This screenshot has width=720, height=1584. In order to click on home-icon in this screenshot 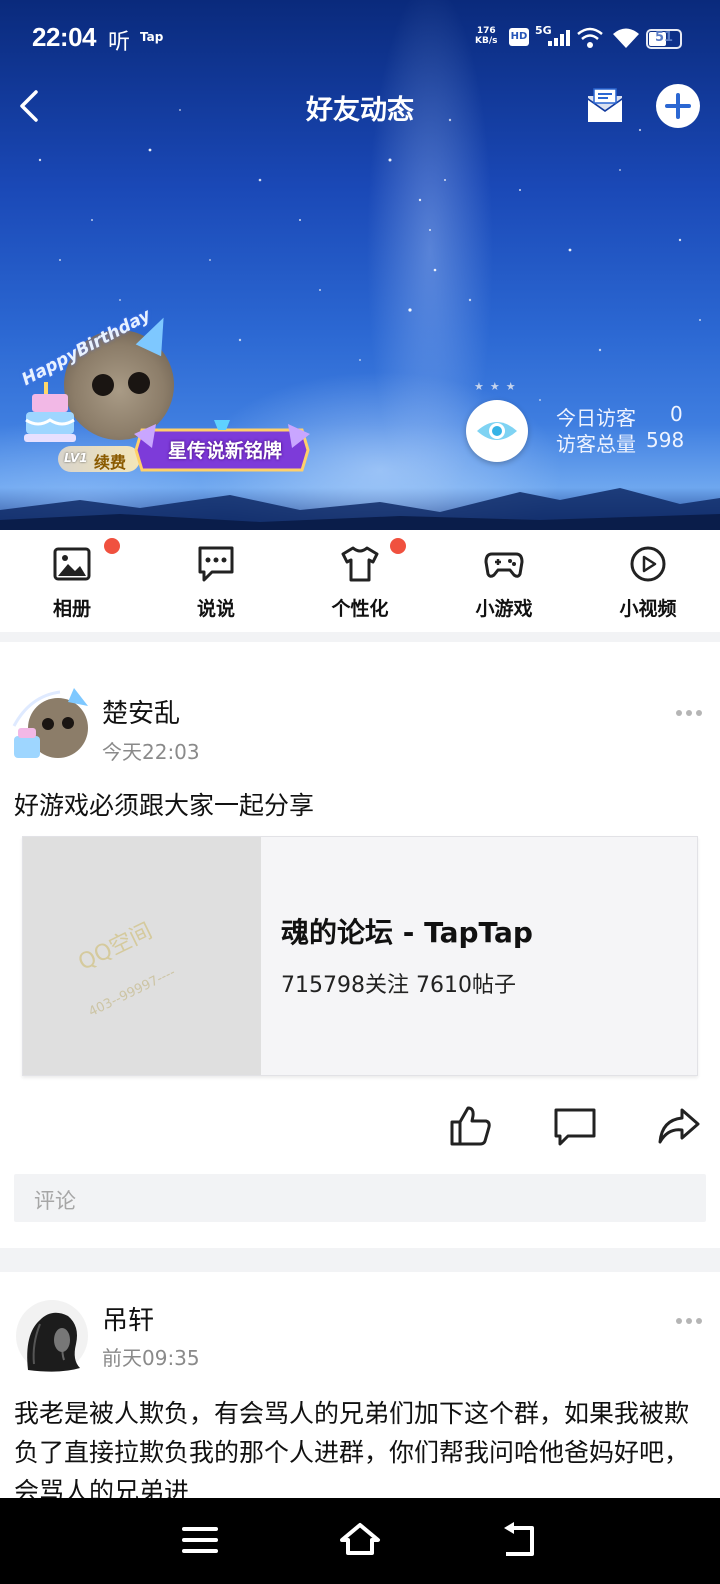, I will do `click(360, 1540)`.